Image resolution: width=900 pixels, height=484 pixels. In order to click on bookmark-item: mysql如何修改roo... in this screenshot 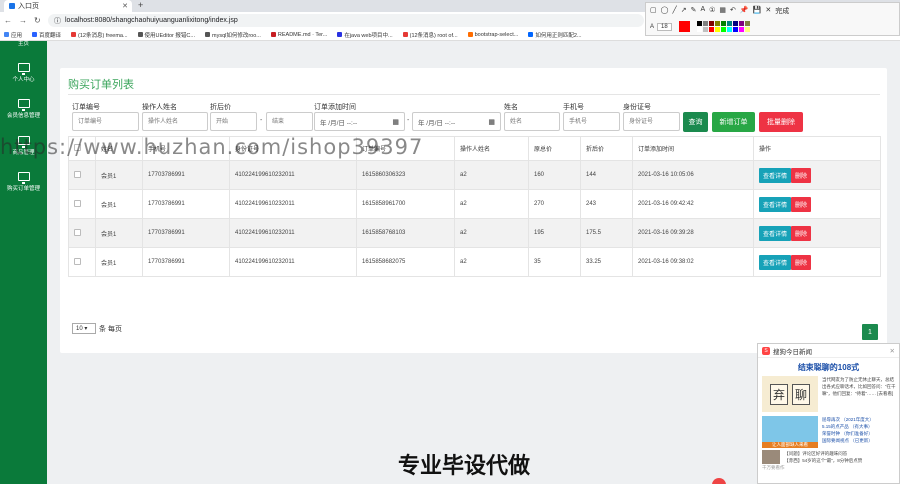, I will do `click(232, 35)`.